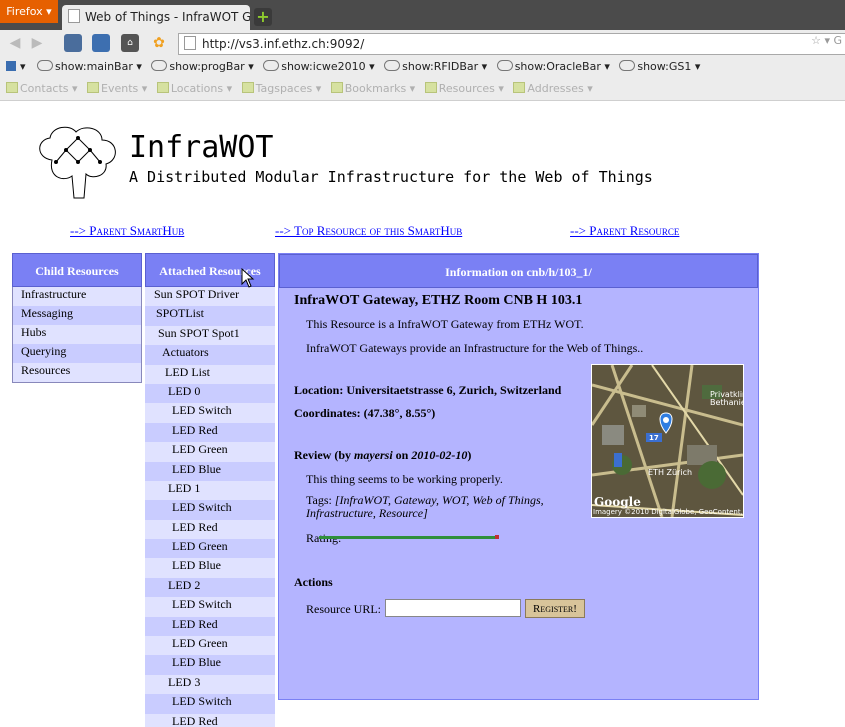  Describe the element at coordinates (438, 300) in the screenshot. I see `resource-title: InfraWOT Gateway, ETHZ Room CNB H 103.1` at that location.